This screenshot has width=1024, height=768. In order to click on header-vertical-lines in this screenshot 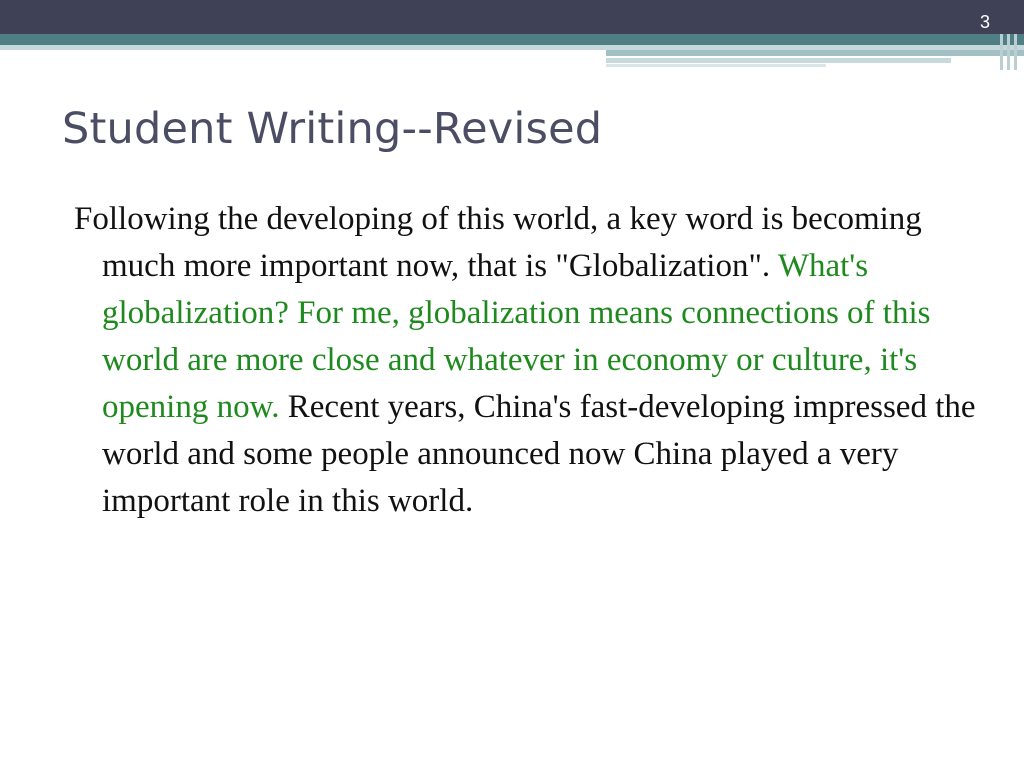, I will do `click(1010, 52)`.